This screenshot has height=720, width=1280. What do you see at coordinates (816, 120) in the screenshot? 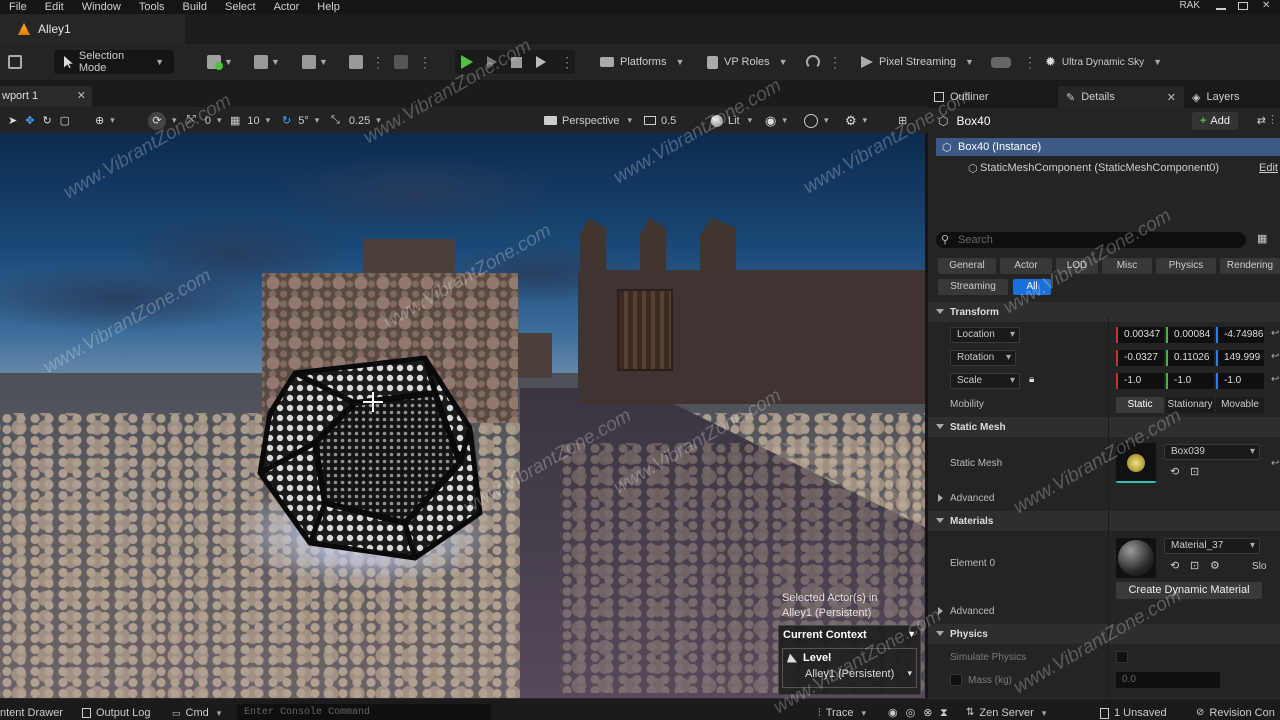
I see `performance-dropdown: ▾` at bounding box center [816, 120].